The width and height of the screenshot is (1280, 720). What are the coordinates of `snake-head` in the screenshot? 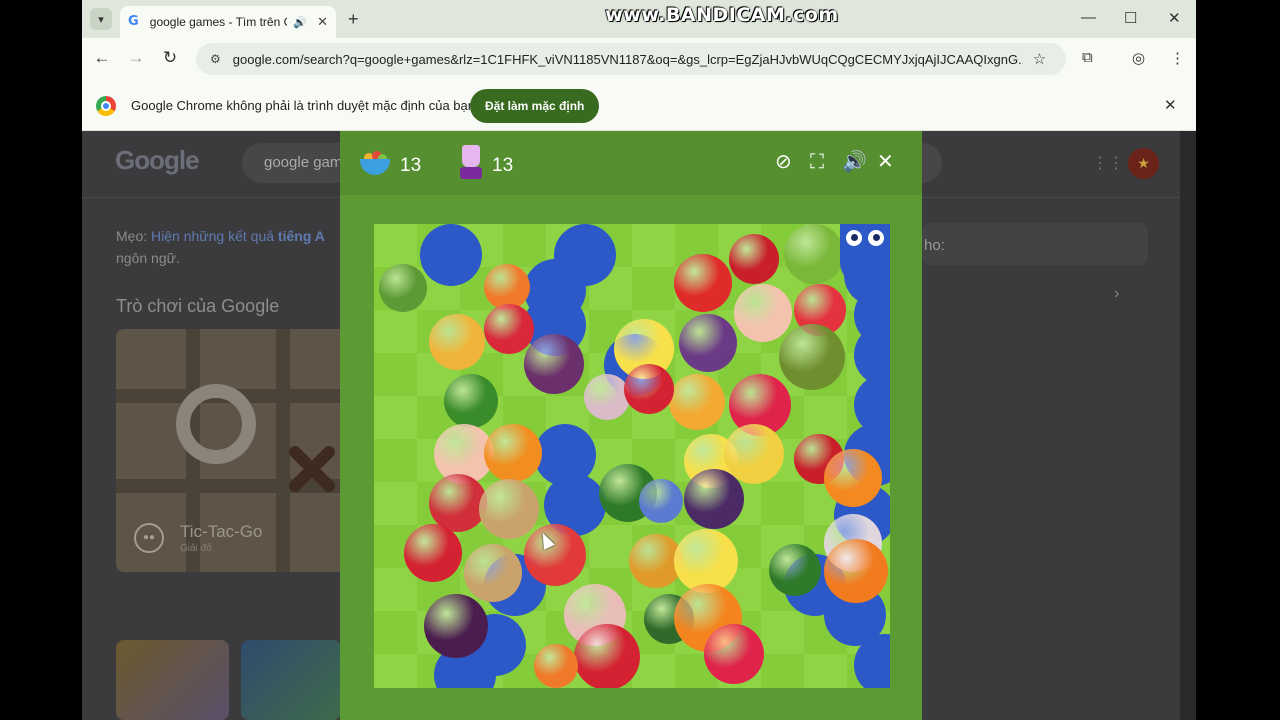 It's located at (865, 255).